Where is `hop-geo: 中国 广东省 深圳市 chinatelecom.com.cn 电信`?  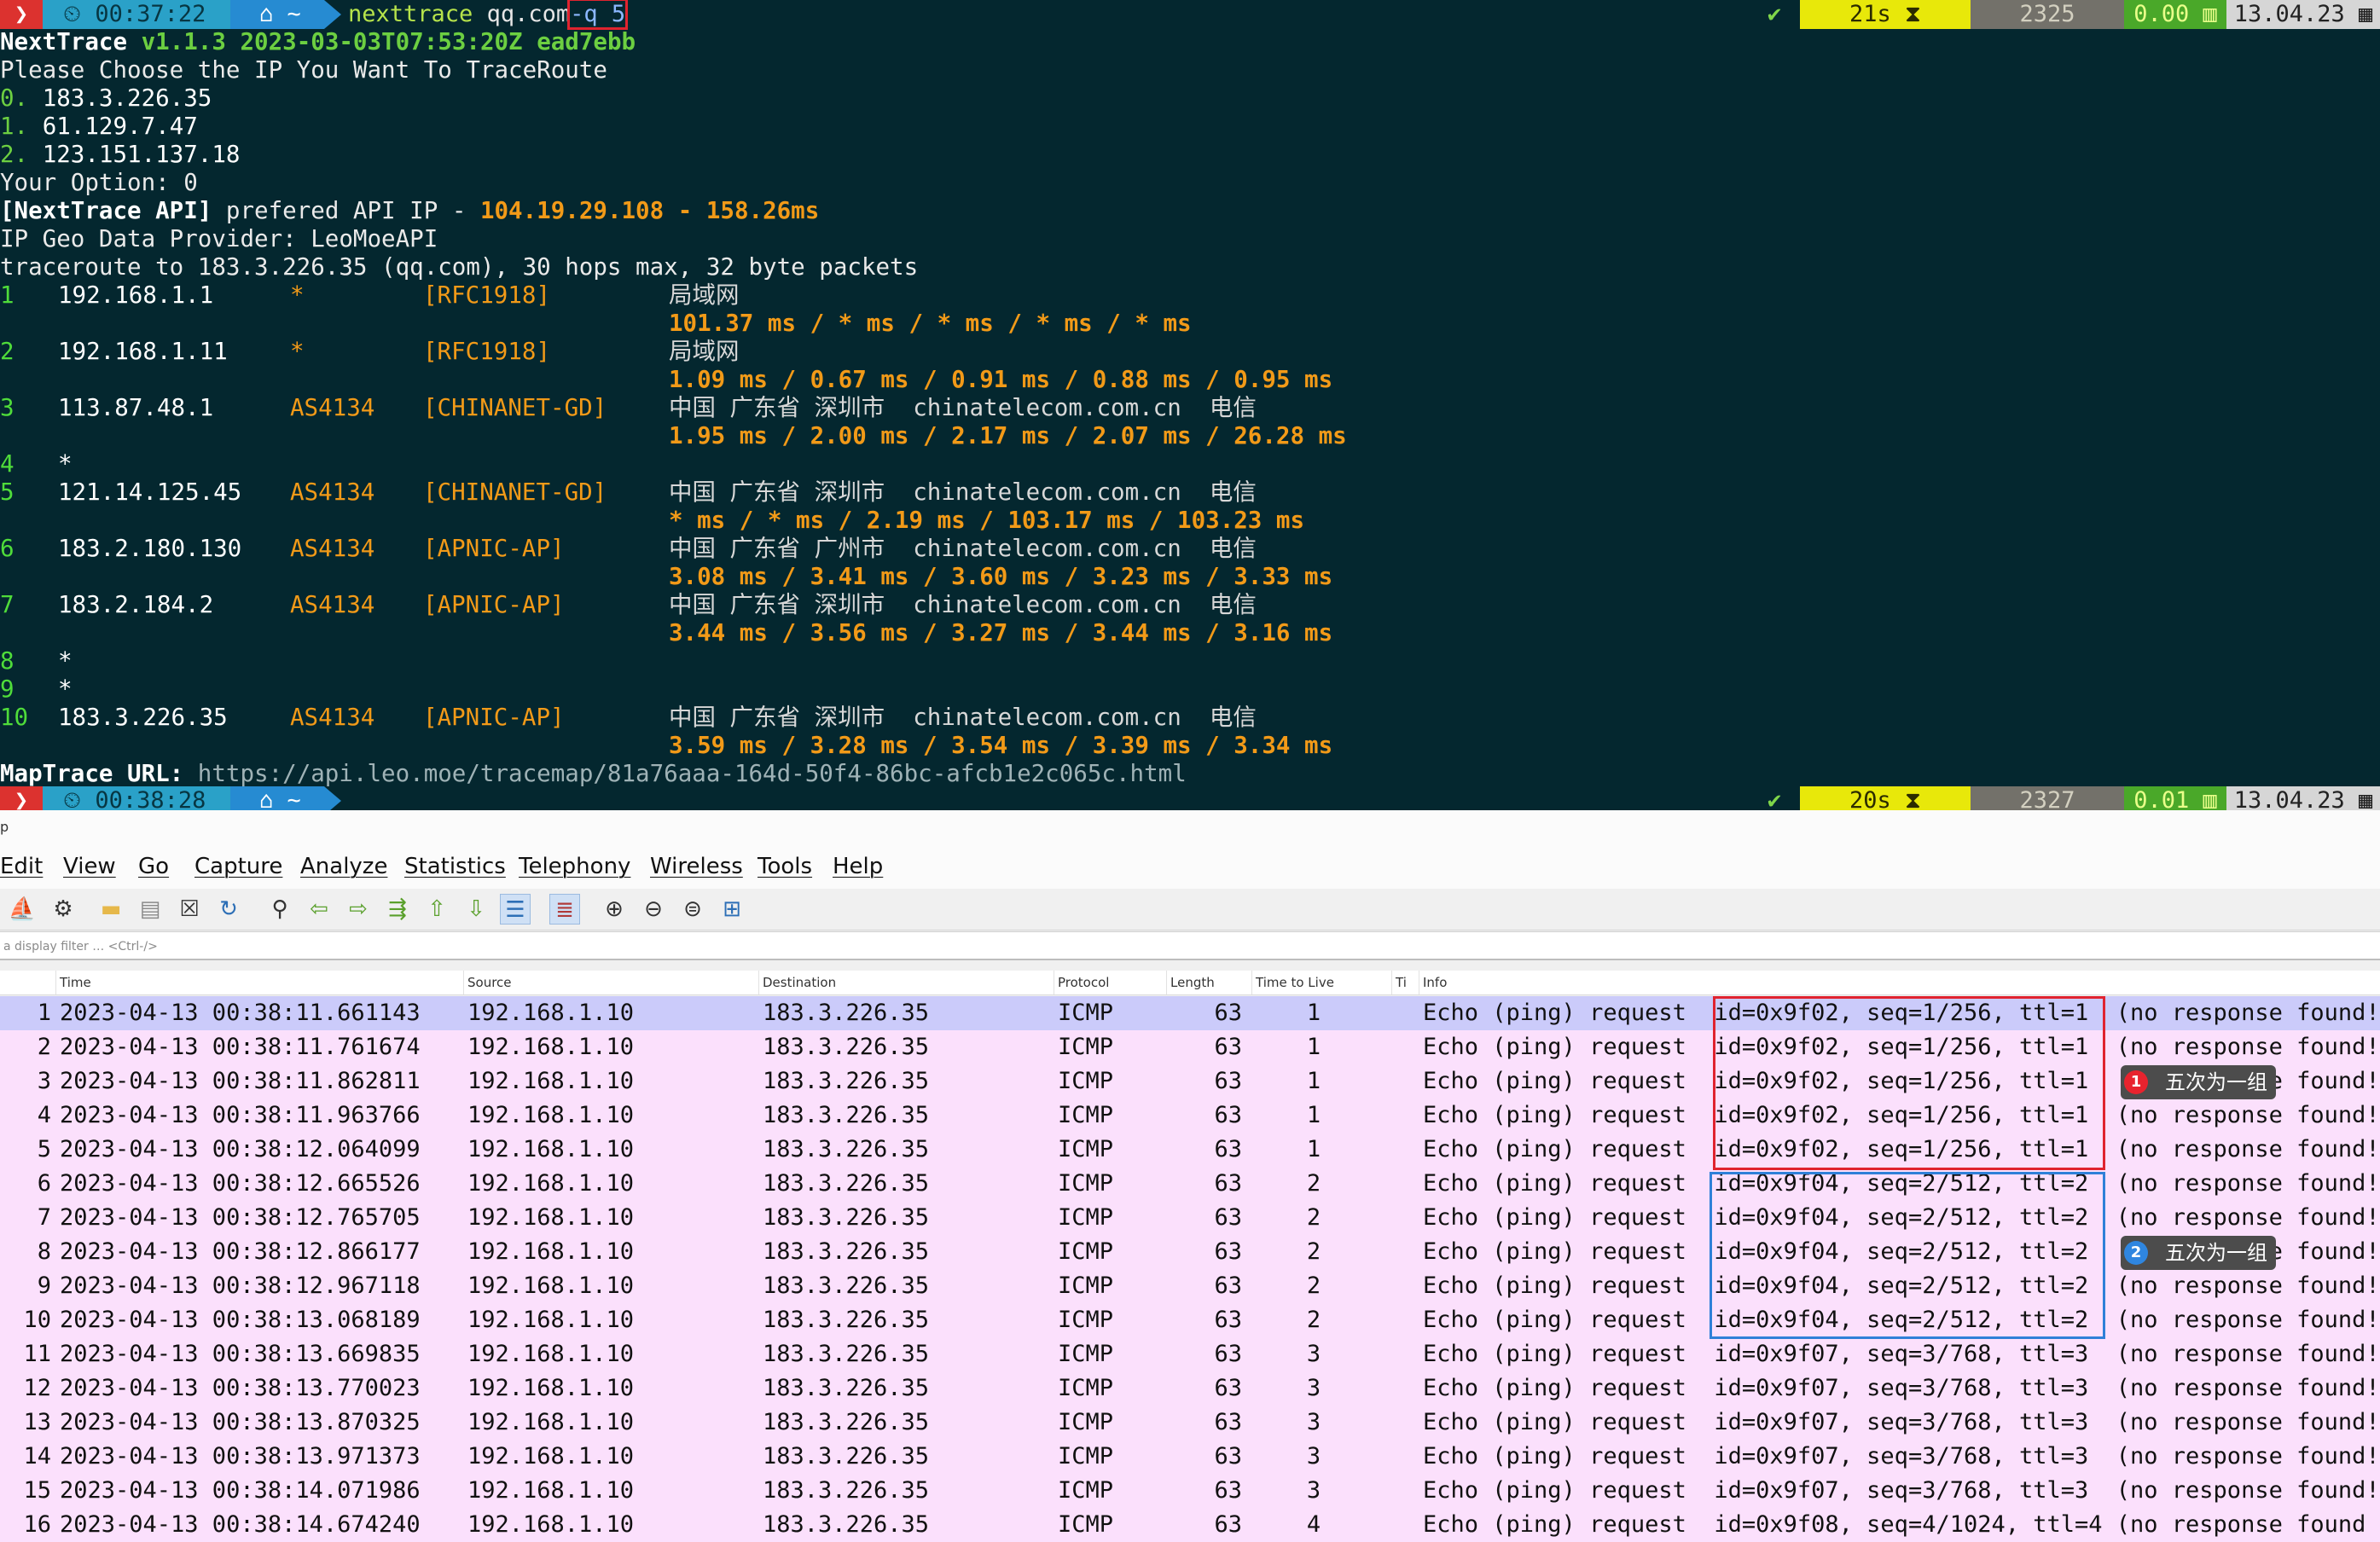
hop-geo: 中国 广东省 深圳市 chinatelecom.com.cn 电信 is located at coordinates (963, 604).